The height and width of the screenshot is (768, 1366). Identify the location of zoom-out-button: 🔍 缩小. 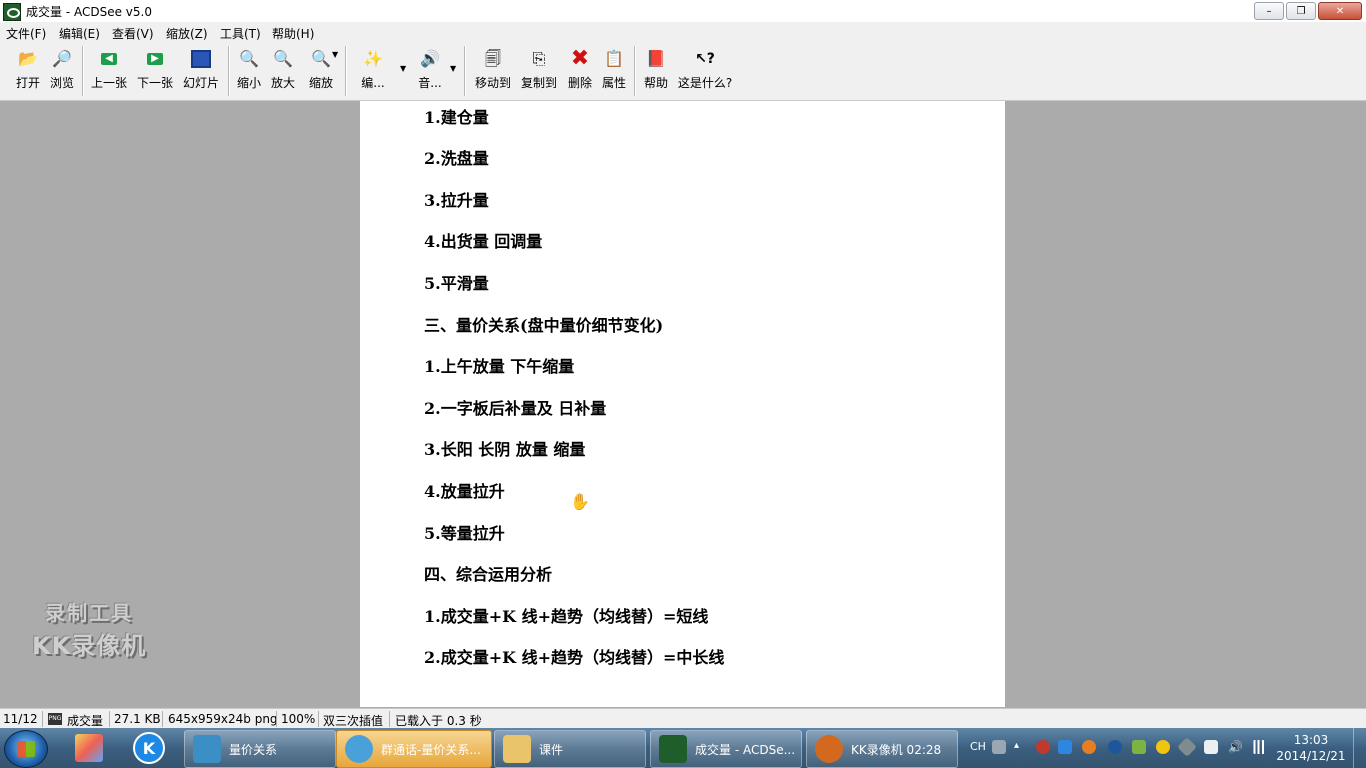
(249, 69).